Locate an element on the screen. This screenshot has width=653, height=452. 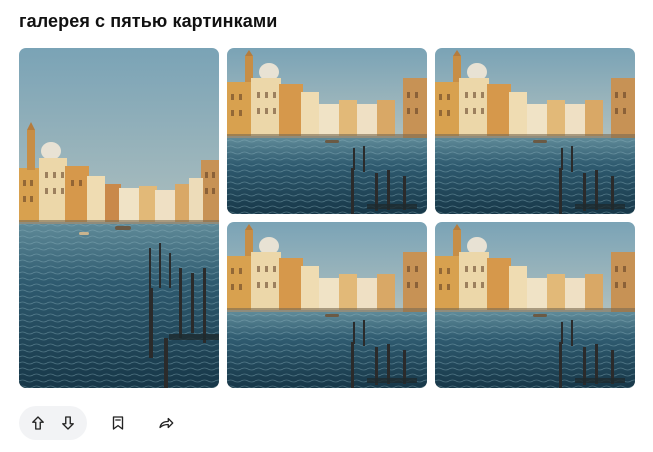
share-button is located at coordinates (166, 423).